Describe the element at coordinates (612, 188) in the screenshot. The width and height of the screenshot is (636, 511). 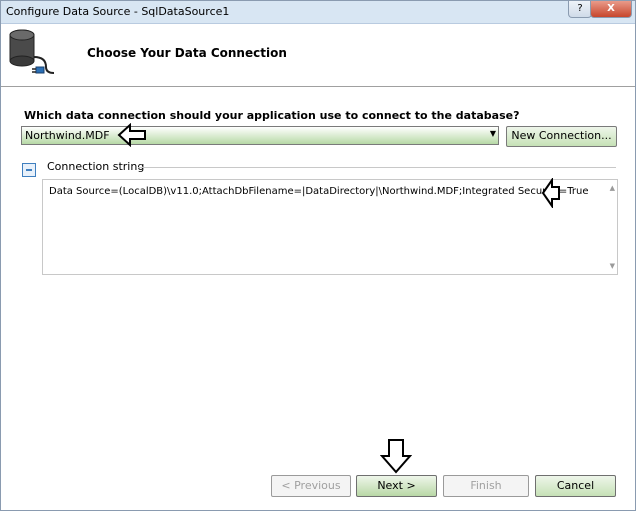
I see `scroll-up-icon: ▲` at that location.